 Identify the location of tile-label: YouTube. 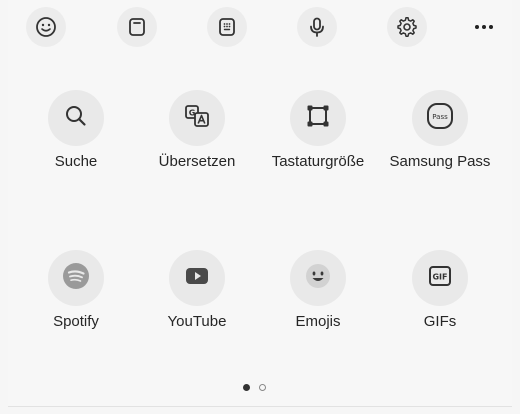
(197, 321).